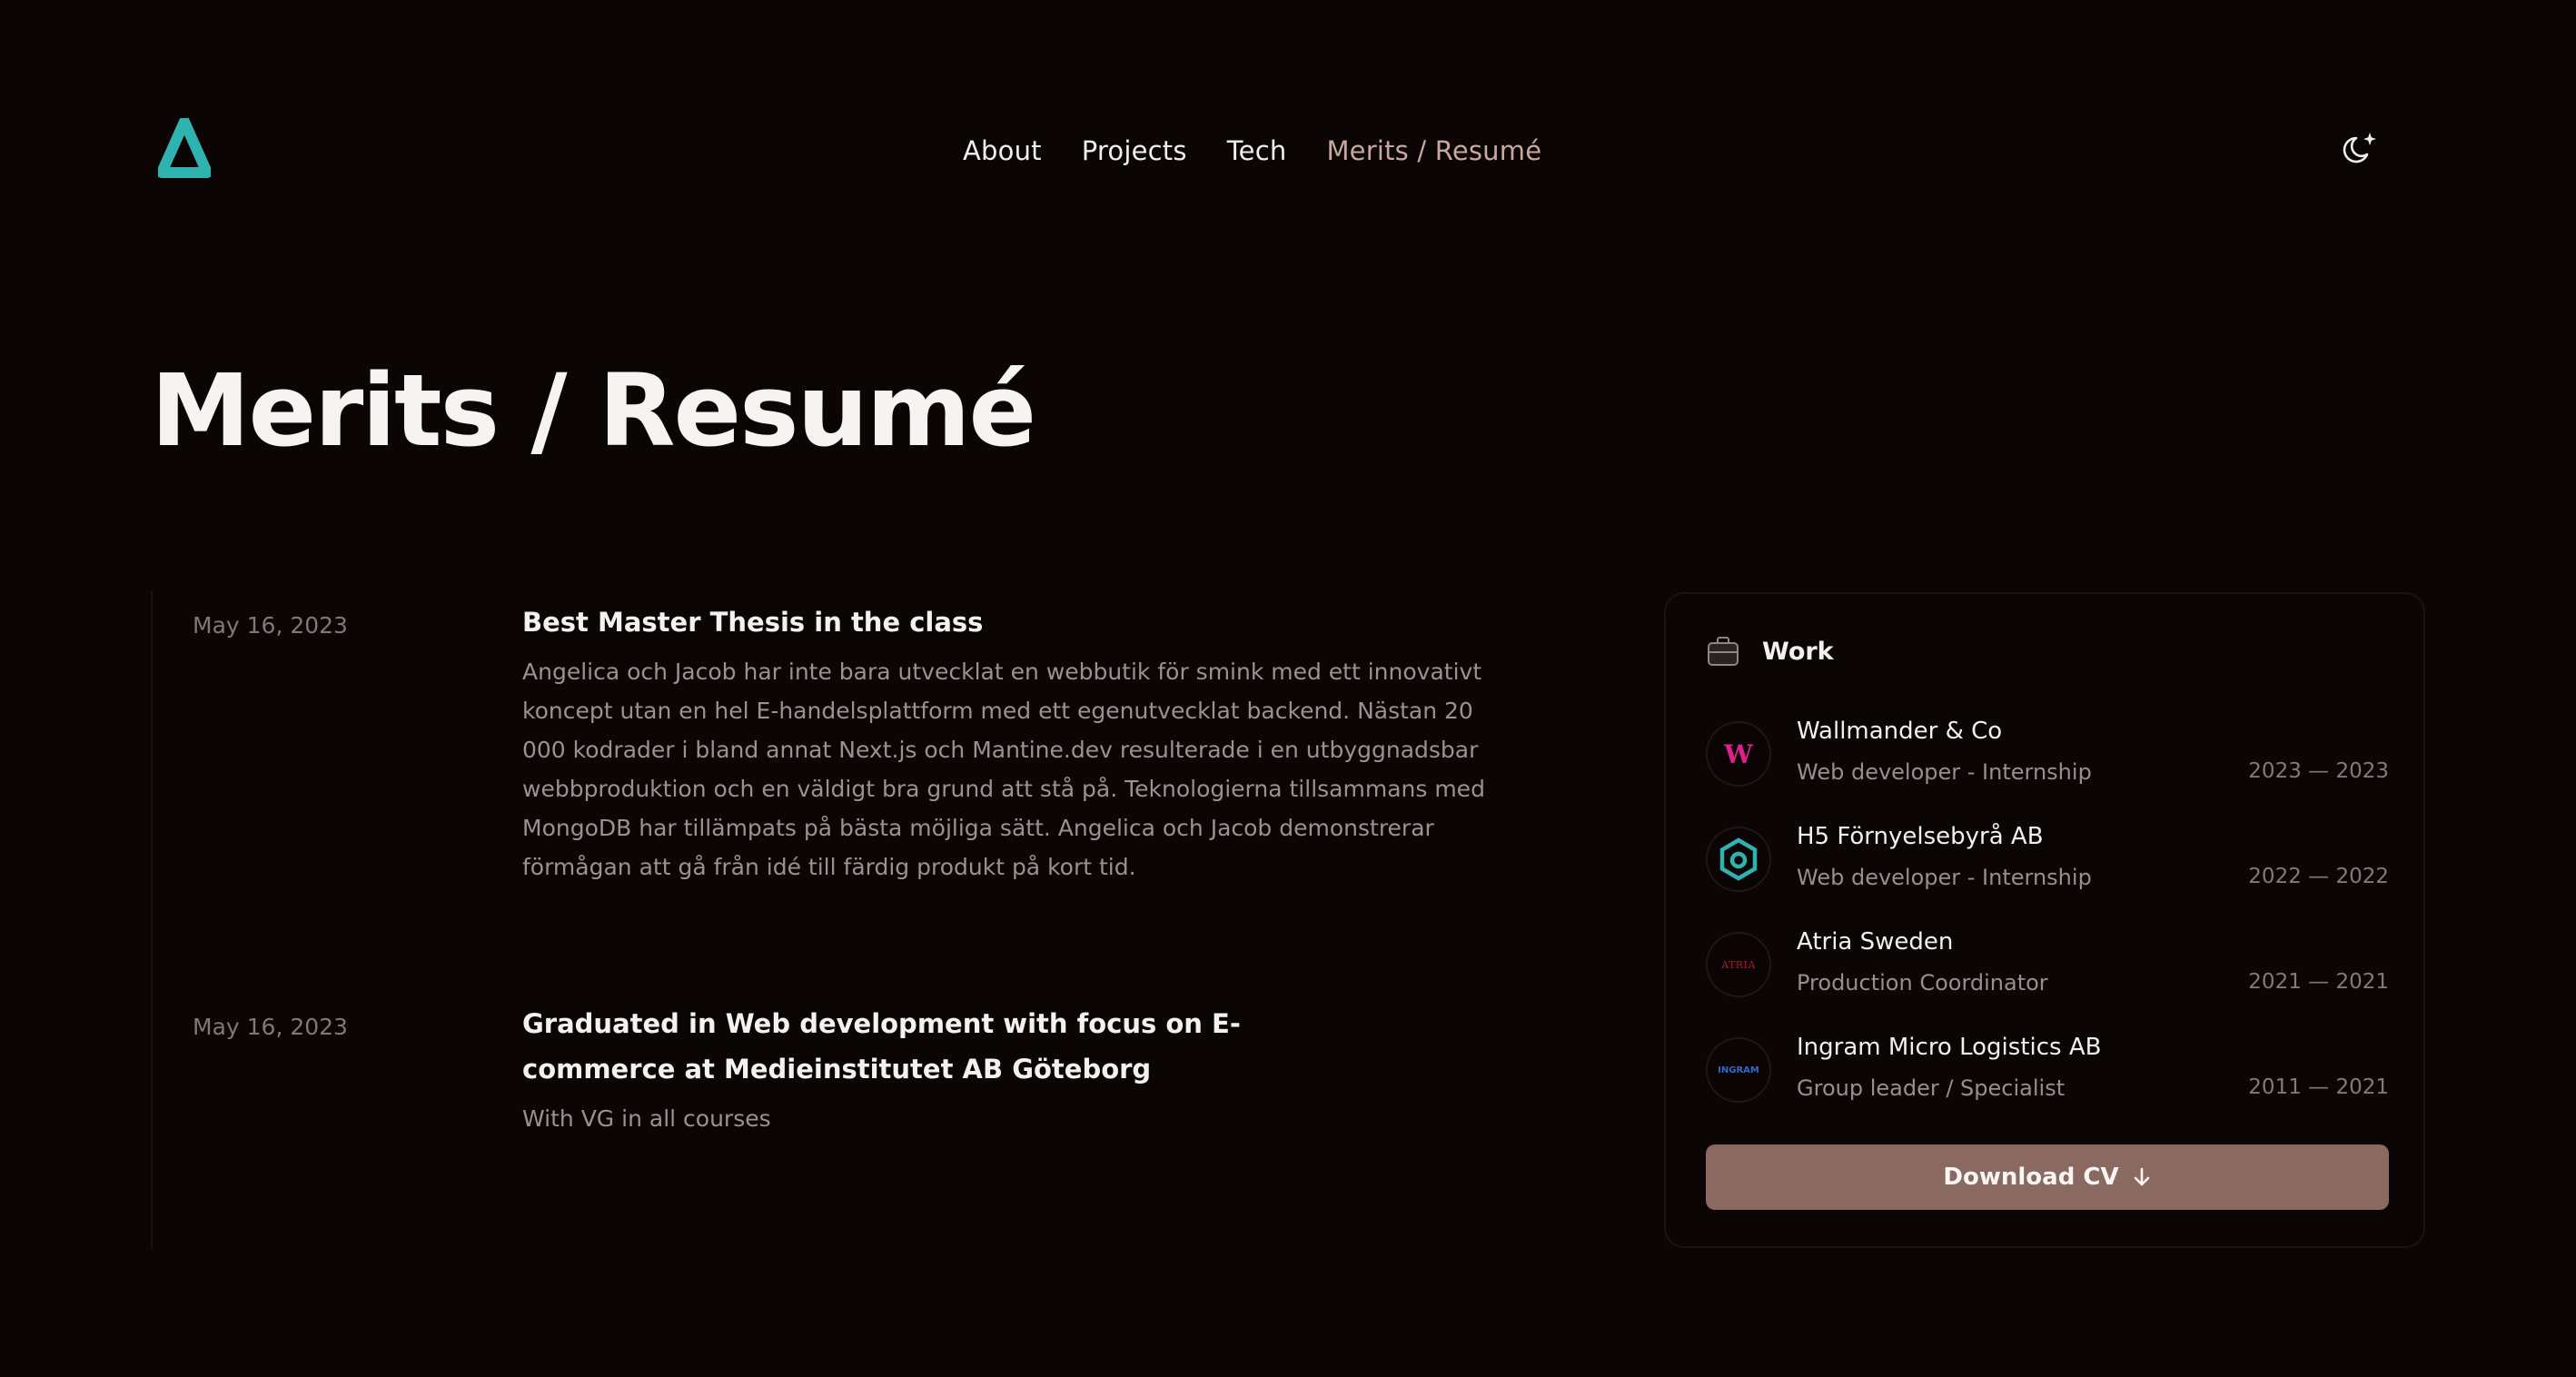 This screenshot has width=2576, height=1377. I want to click on job-company: Ingram Micro Logistics AB, so click(1949, 1047).